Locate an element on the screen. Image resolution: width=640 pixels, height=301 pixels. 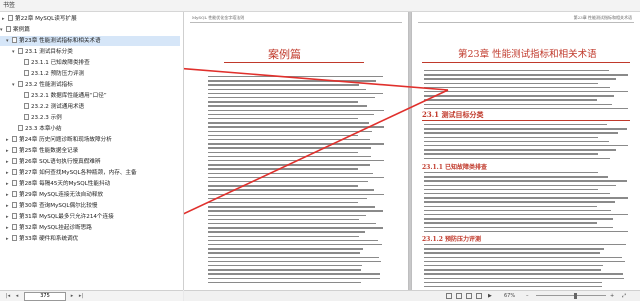
tree-item: ▾ 23.1 测试目标分类 is located at coordinates (42, 52).